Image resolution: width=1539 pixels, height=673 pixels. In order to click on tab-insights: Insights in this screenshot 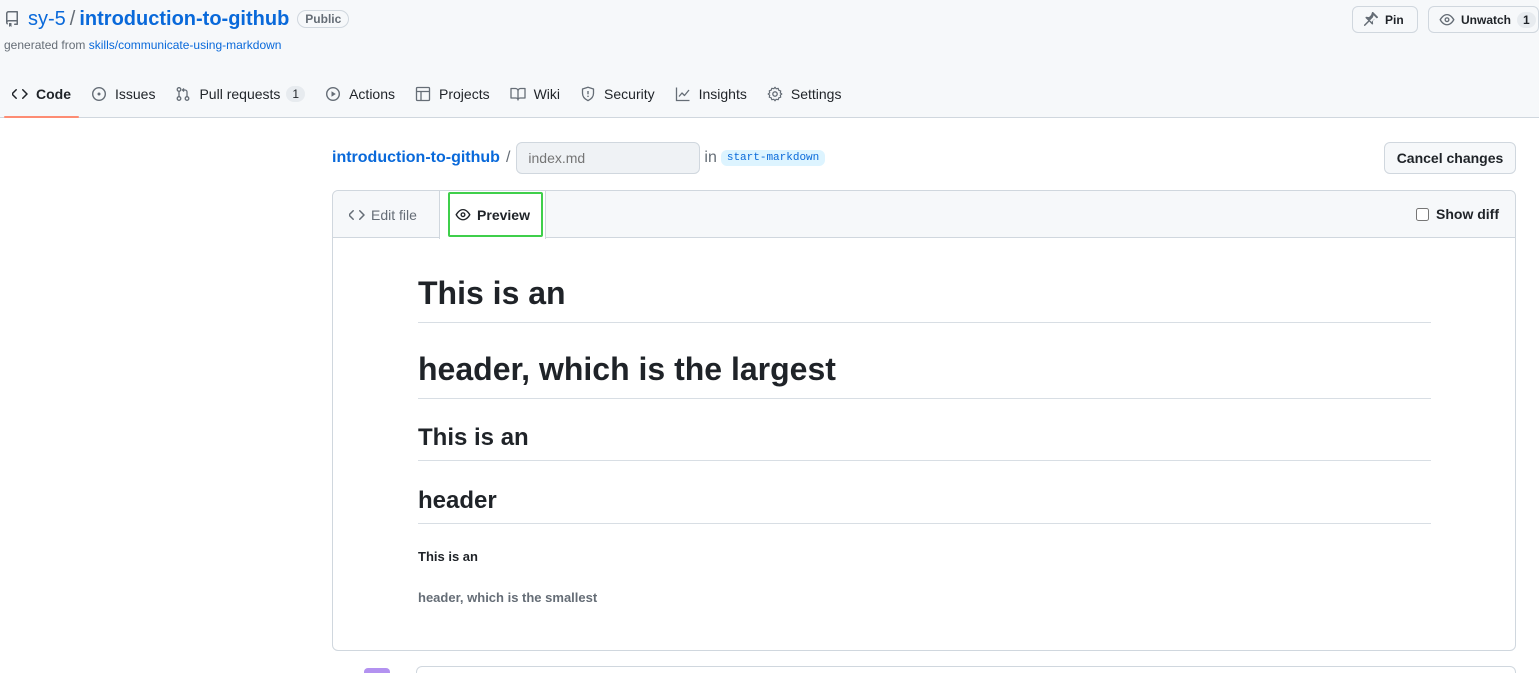, I will do `click(711, 94)`.